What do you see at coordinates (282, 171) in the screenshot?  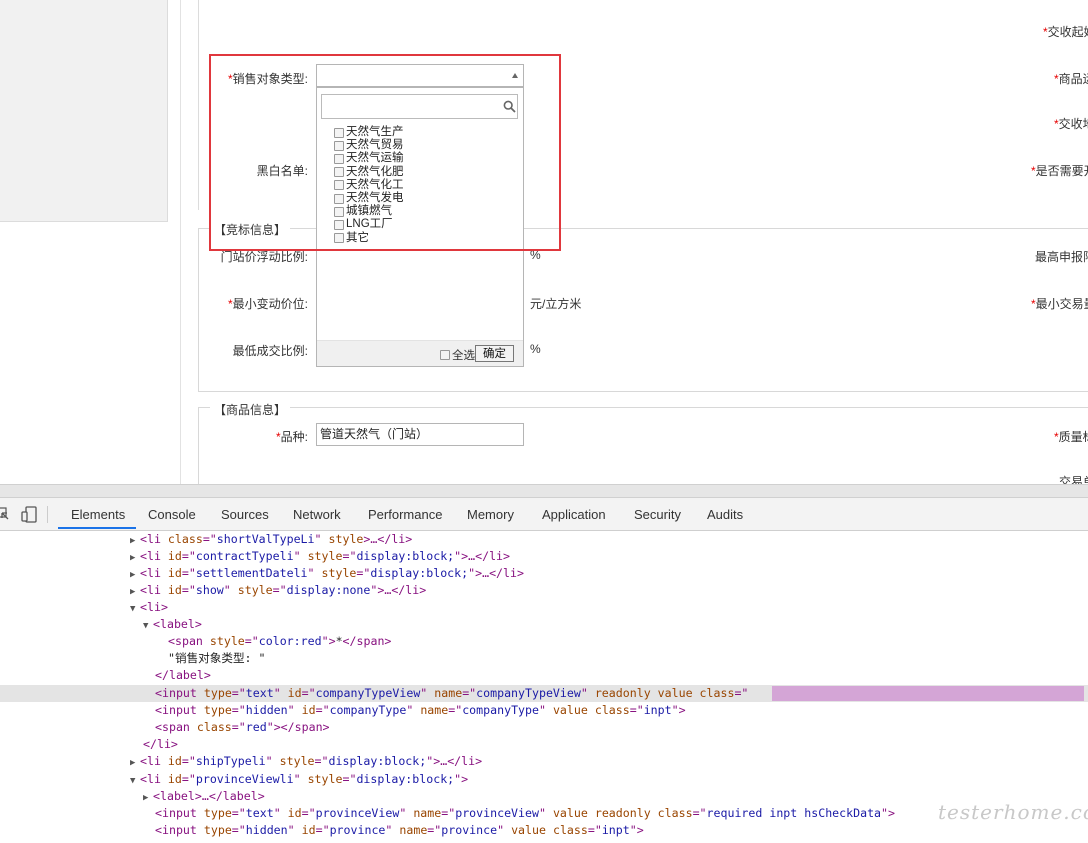 I see `blacklist-label: 黑白名单:` at bounding box center [282, 171].